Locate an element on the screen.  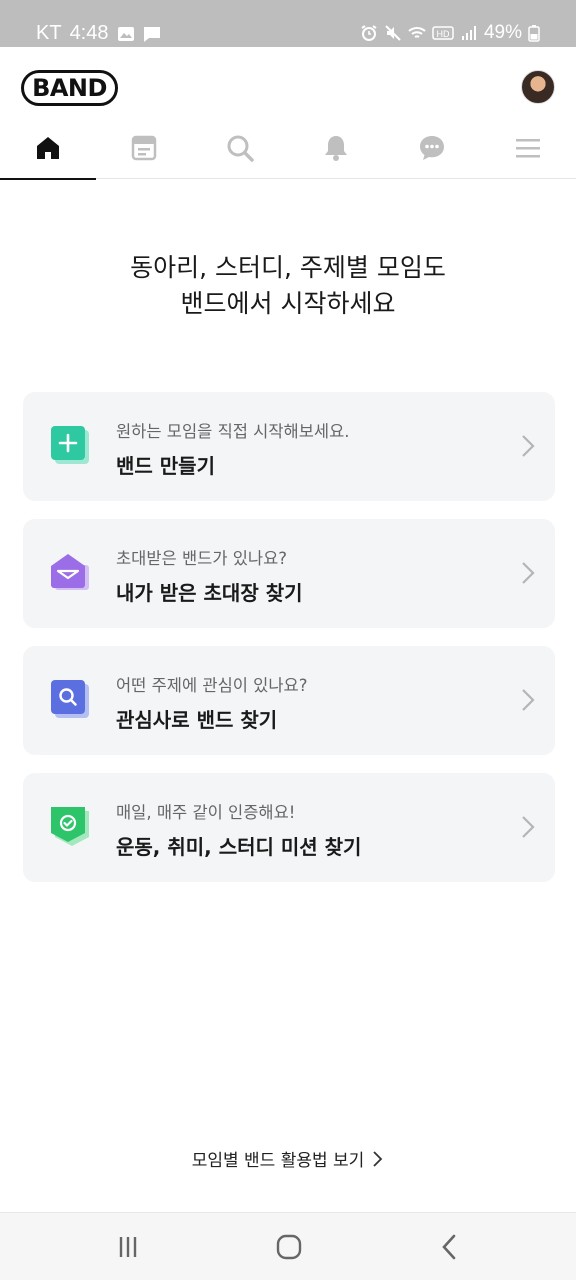
find-mission-card: 매일, 매주 같이 인증해요! 운동, 취미, 스터디 미션 찾기 is located at coordinates (289, 827).